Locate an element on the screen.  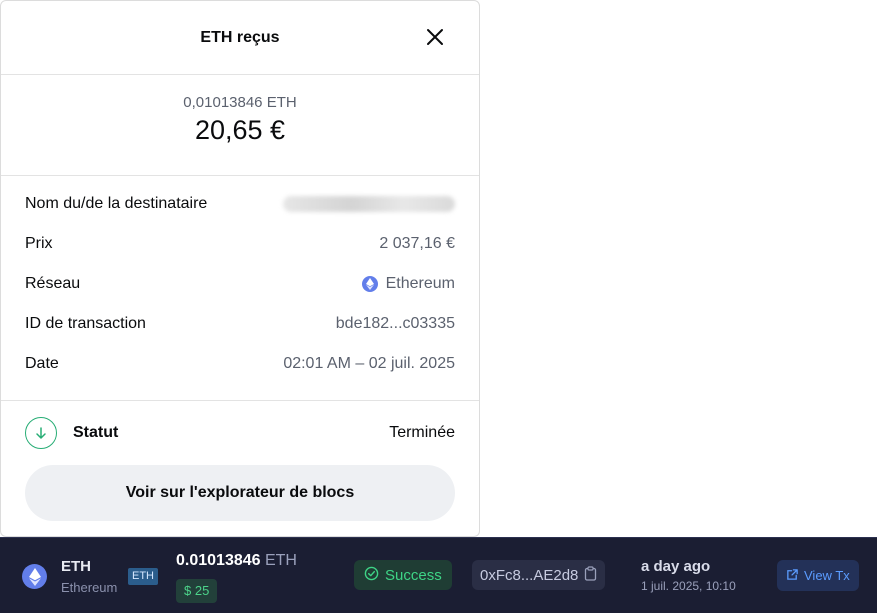
amount-fiat: 20,65 € is located at coordinates (240, 130).